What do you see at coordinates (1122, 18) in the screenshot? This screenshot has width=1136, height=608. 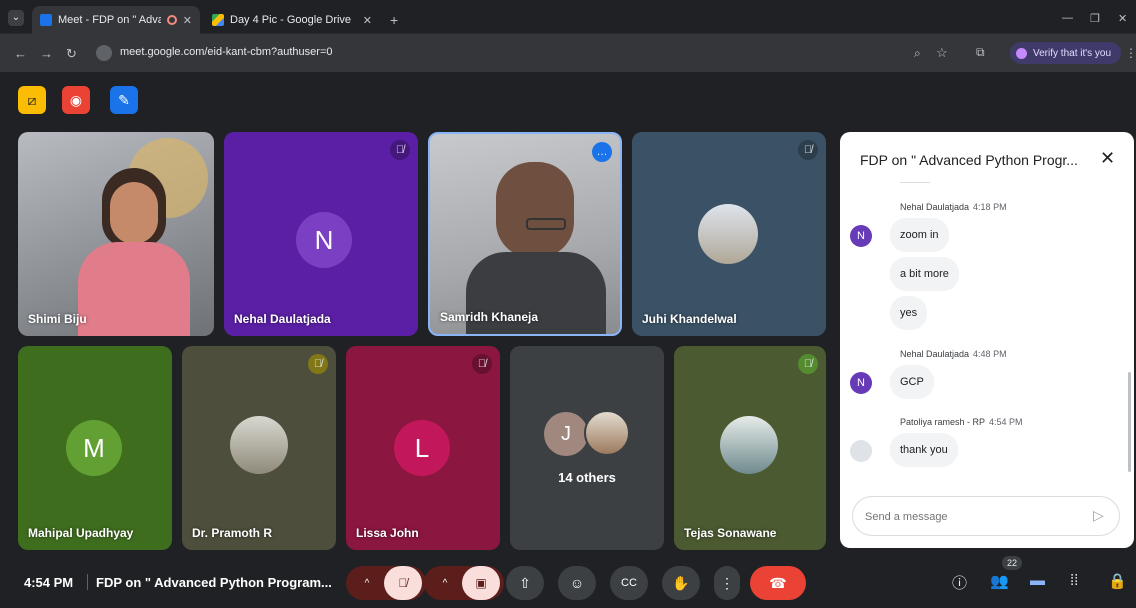 I see `close-window-icon: ✕` at bounding box center [1122, 18].